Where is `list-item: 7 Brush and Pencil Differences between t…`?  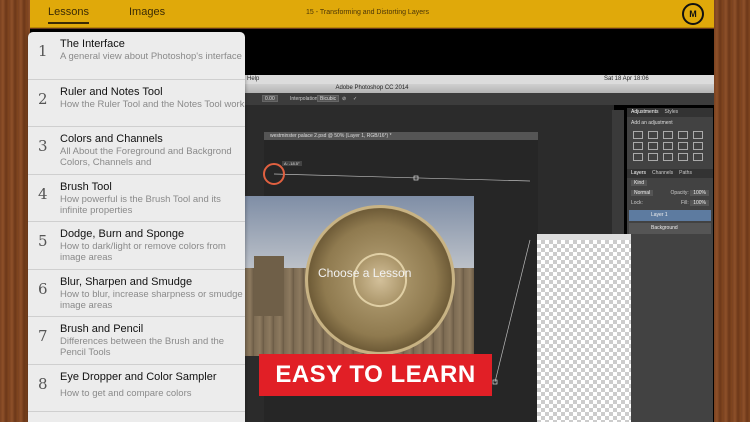 list-item: 7 Brush and Pencil Differences between t… is located at coordinates (136, 341).